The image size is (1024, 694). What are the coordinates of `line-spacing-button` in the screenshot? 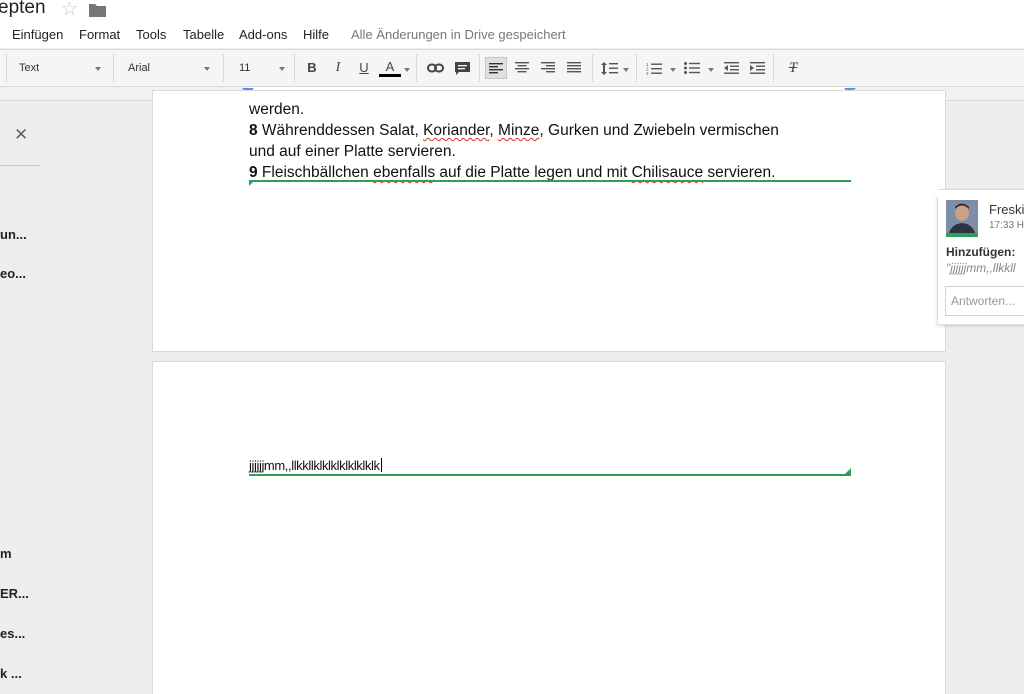 It's located at (609, 68).